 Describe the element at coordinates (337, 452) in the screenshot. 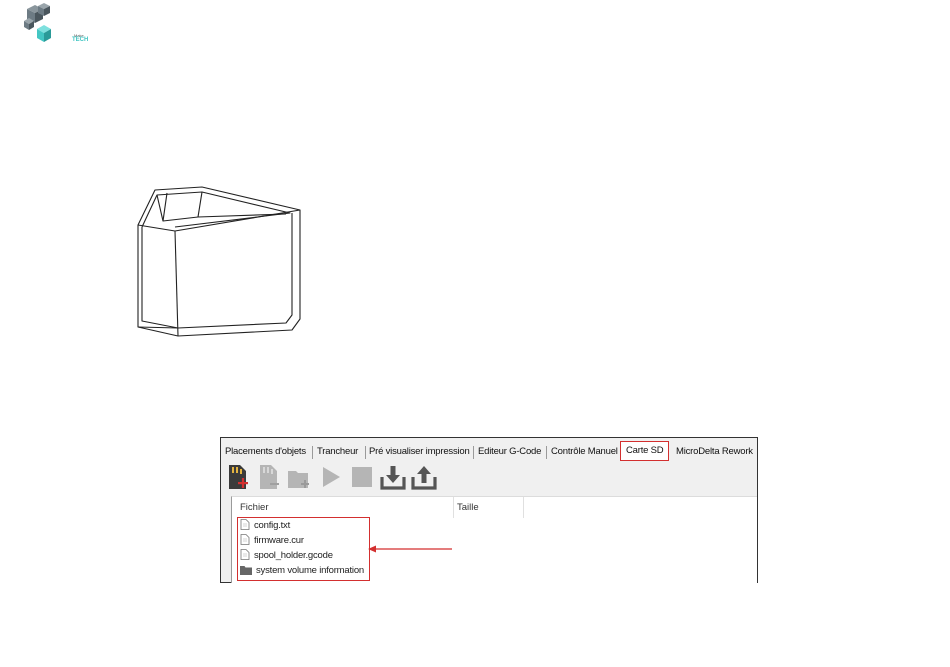

I see `tab-trancheur: Trancheur` at that location.